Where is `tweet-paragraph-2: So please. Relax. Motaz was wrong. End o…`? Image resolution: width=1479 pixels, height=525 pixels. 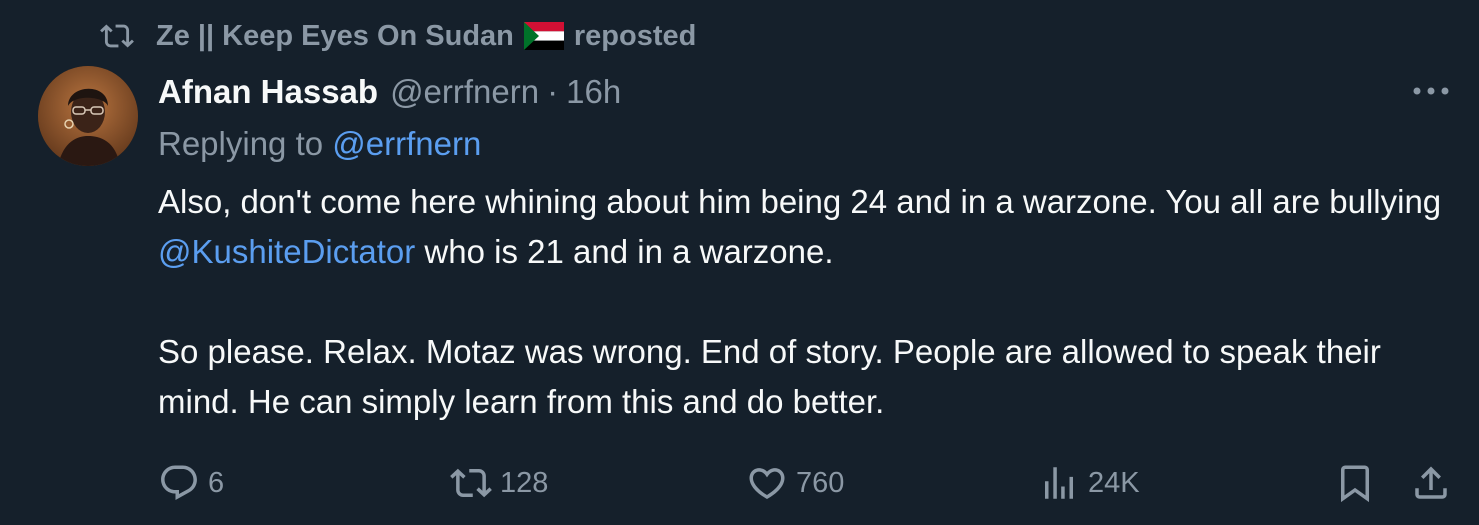 tweet-paragraph-2: So please. Relax. Motaz was wrong. End o… is located at coordinates (769, 376).